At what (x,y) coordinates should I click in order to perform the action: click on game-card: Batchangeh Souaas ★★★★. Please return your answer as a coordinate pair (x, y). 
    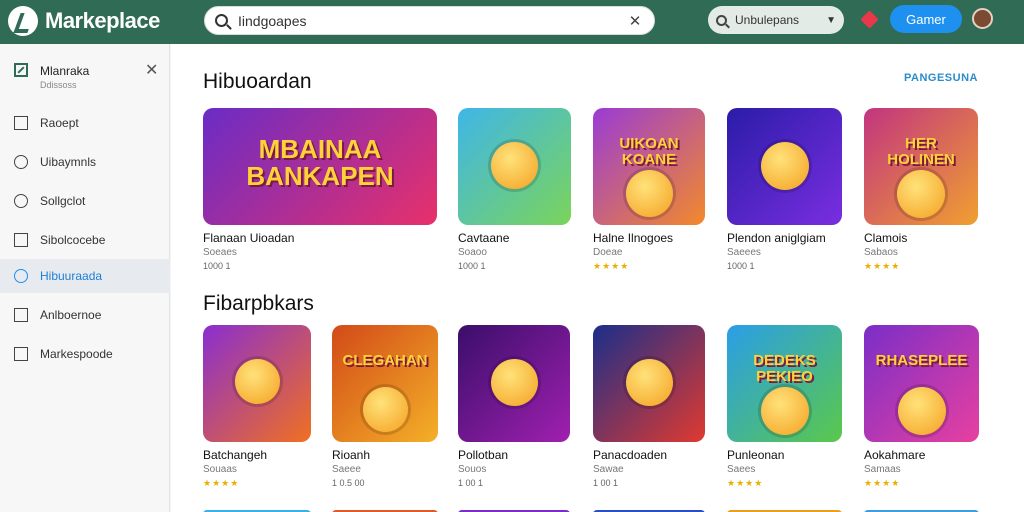
    Looking at the image, I should click on (257, 407).